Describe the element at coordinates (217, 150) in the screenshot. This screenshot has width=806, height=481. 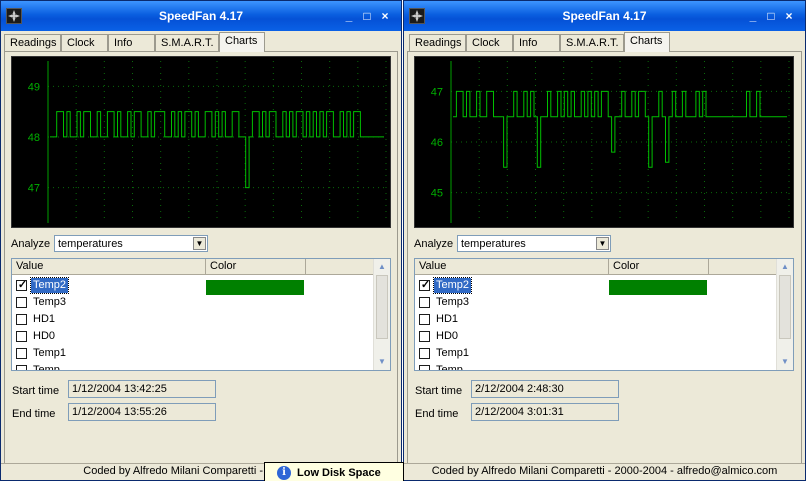
I see `series-line` at that location.